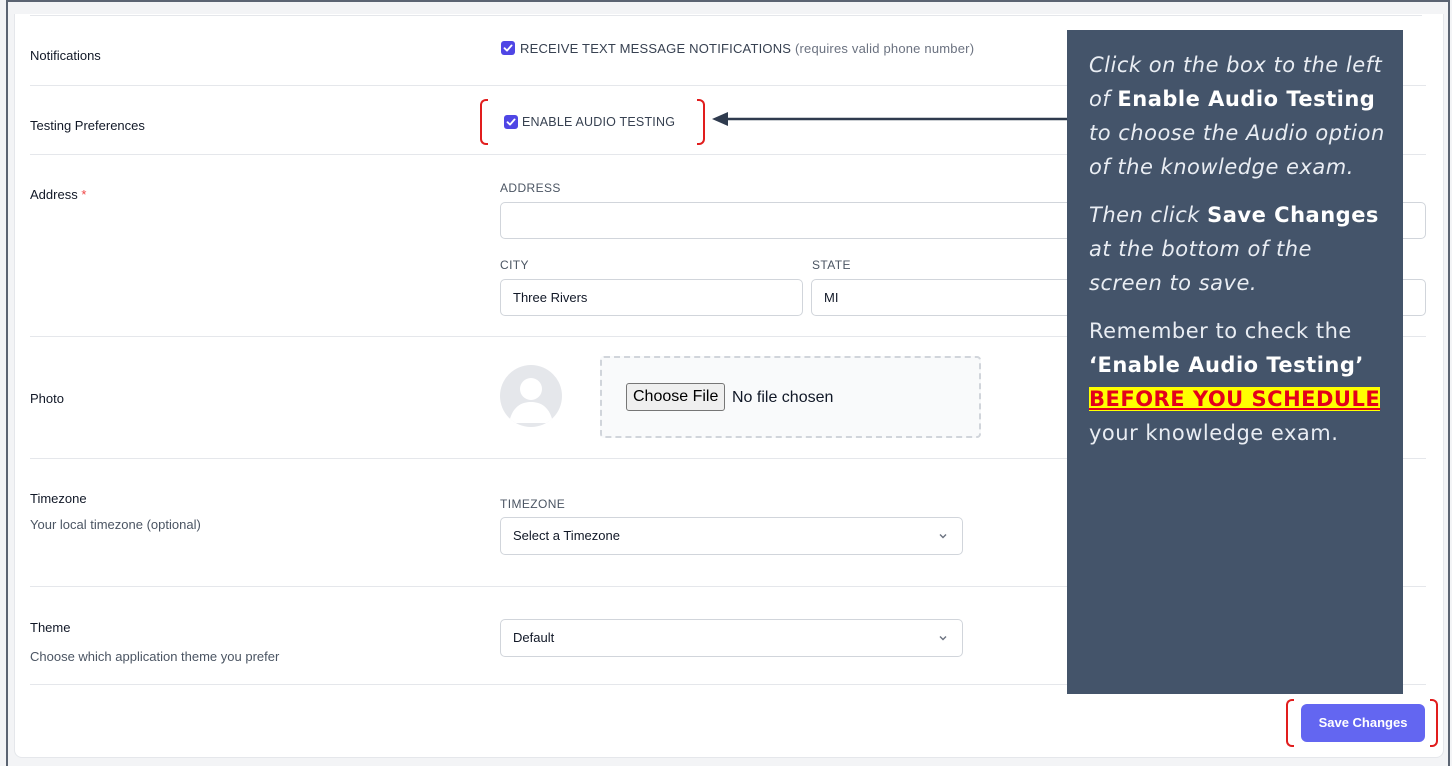  I want to click on callout-emphasis: Enable Audio Testing, so click(1246, 99).